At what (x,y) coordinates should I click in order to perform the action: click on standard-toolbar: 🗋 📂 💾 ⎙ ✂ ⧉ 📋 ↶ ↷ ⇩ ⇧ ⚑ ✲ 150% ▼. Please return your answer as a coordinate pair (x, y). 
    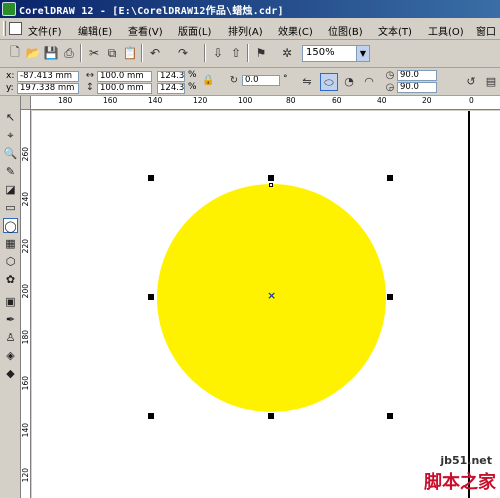
    Looking at the image, I should click on (250, 54).